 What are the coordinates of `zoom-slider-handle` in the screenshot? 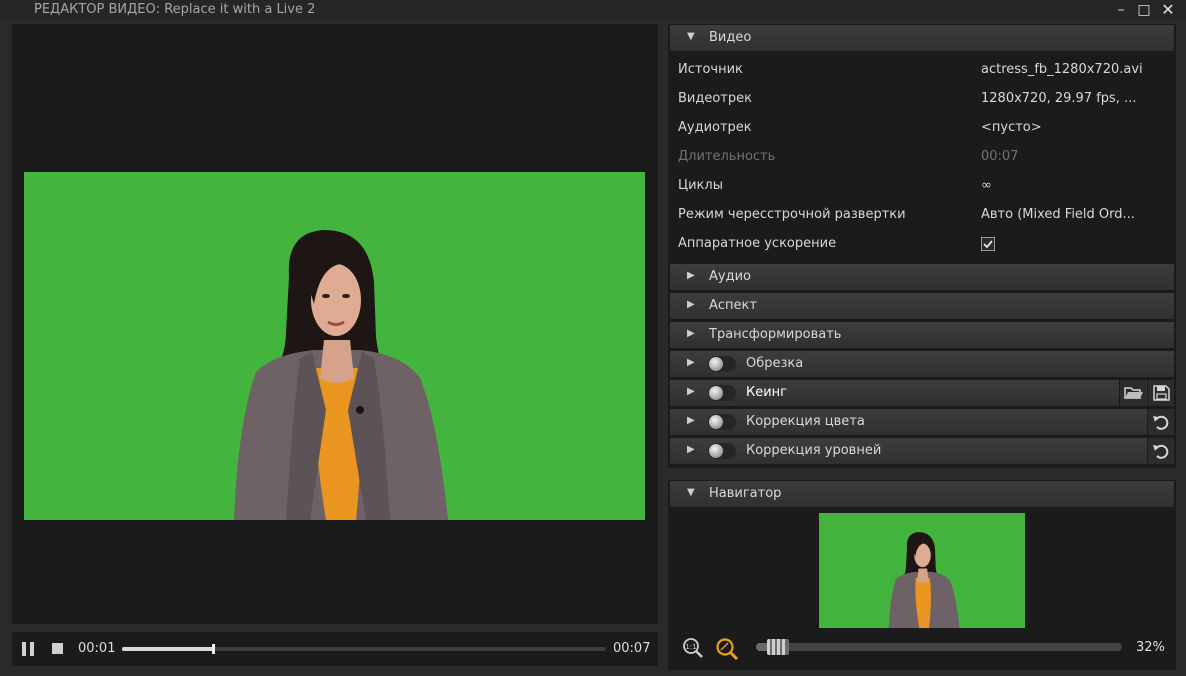 It's located at (778, 647).